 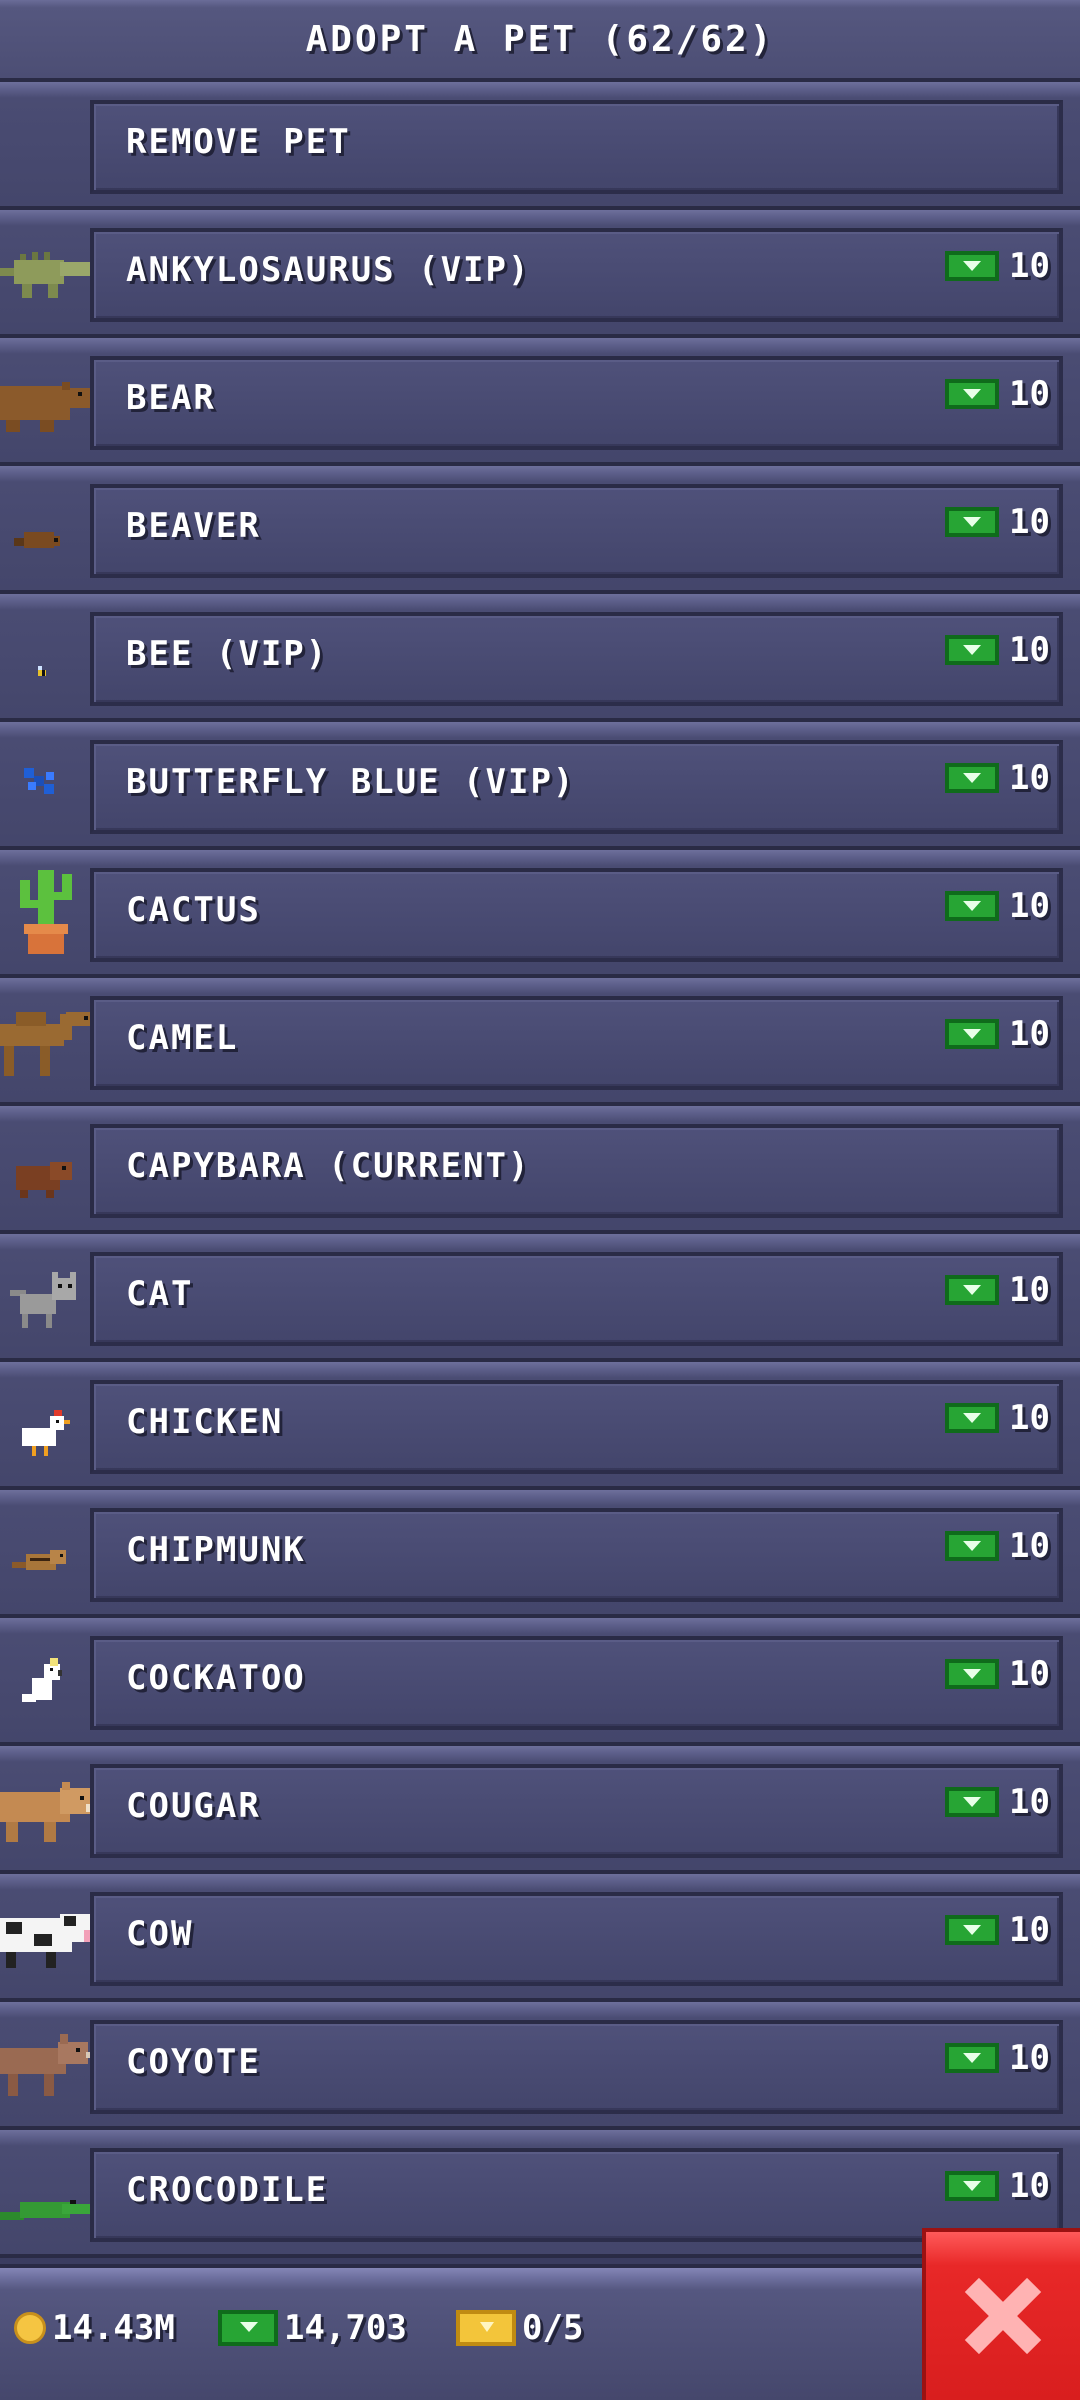 I want to click on currency-bar: 14.43M 14,703 0/5, so click(x=540, y=2332).